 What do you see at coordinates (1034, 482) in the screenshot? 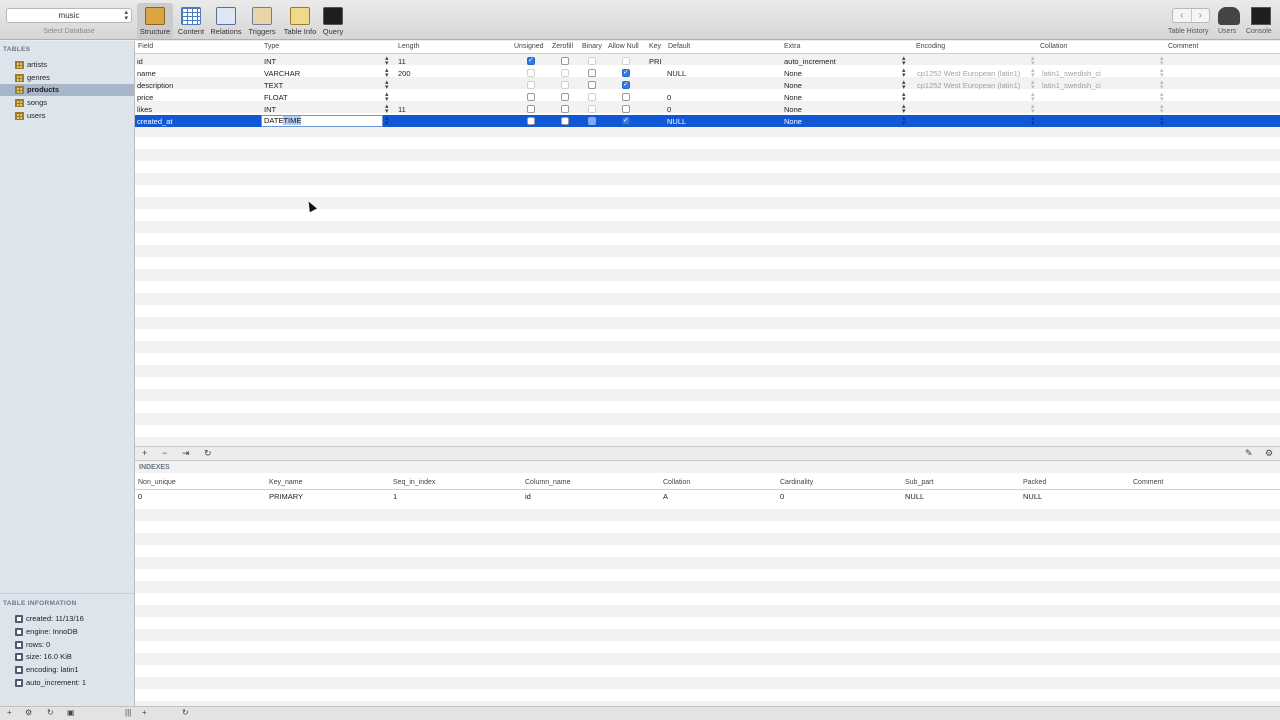
I see `idx-col-packed: Packed` at bounding box center [1034, 482].